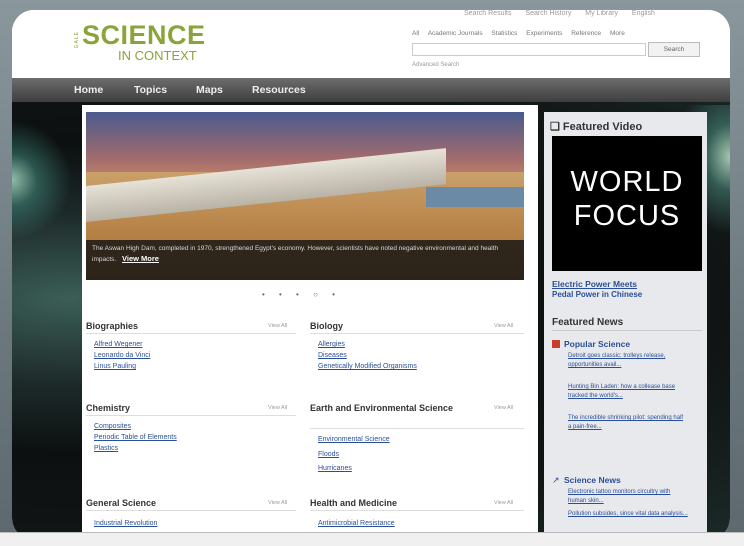  What do you see at coordinates (415, 33) in the screenshot?
I see `scope-all: All` at bounding box center [415, 33].